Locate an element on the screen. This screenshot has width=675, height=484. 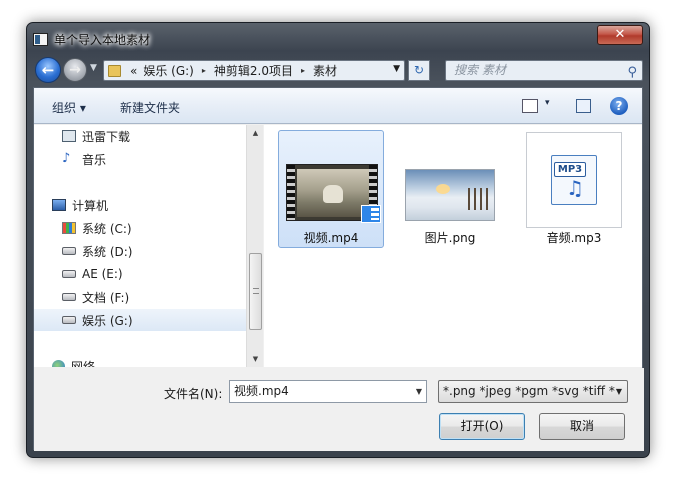
refresh-icon: ↻ is located at coordinates (419, 70).